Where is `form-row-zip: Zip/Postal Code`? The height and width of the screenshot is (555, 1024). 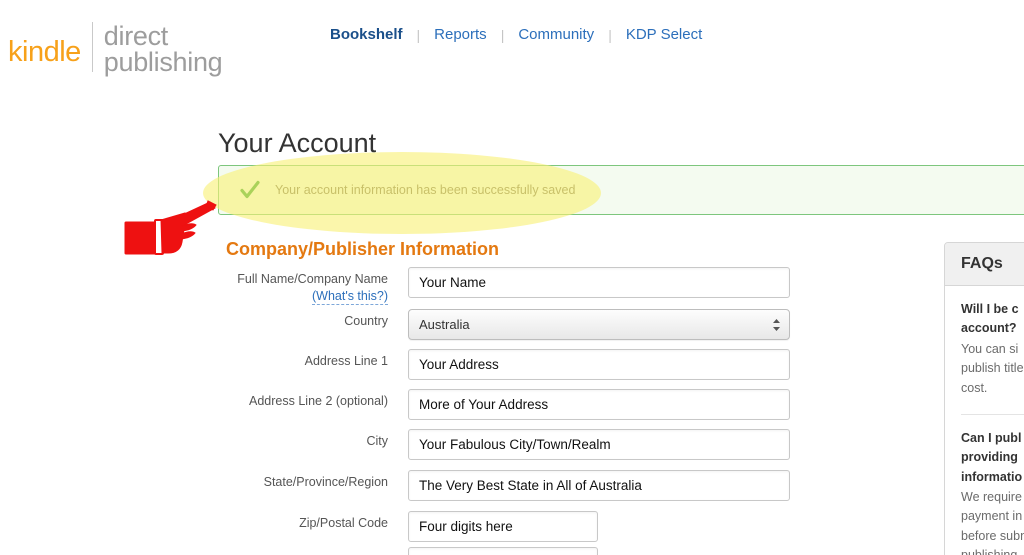 form-row-zip: Zip/Postal Code is located at coordinates (412, 526).